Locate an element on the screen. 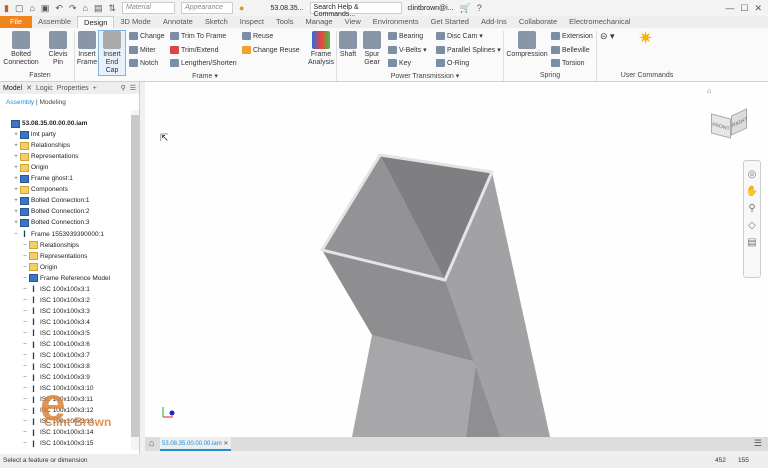 The image size is (768, 468). v-belts-button: V-Belts ▾ is located at coordinates (407, 50).